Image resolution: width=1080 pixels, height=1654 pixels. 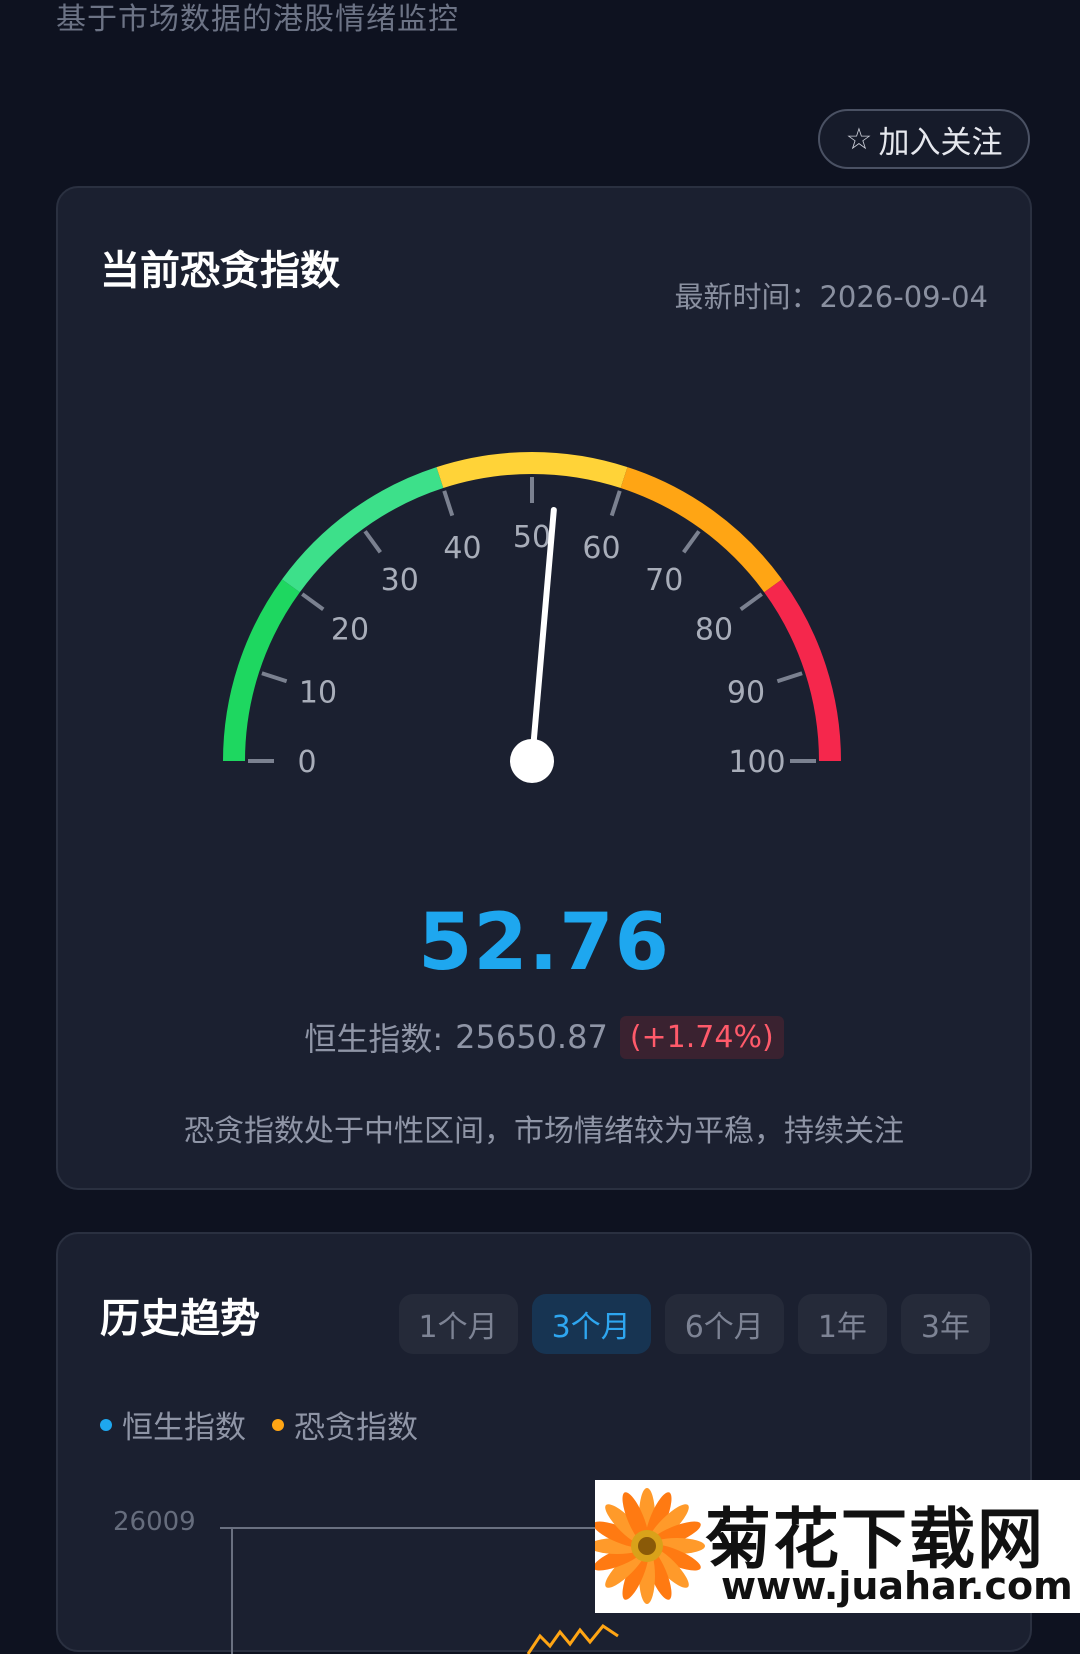 What do you see at coordinates (532, 761) in the screenshot?
I see `gauge-needle-hub` at bounding box center [532, 761].